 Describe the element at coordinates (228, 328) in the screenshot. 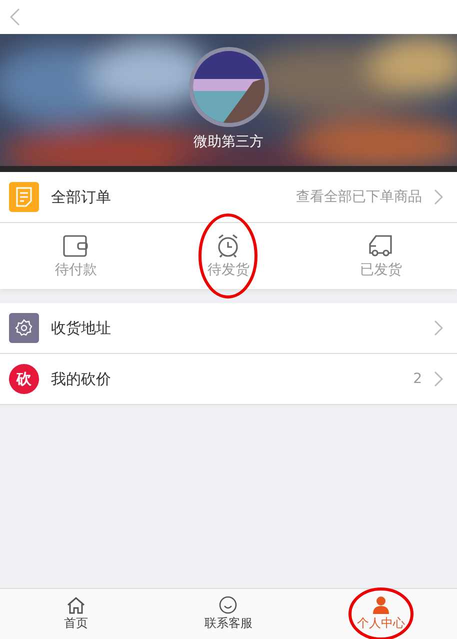

I see `menu-item: 收货地址` at that location.